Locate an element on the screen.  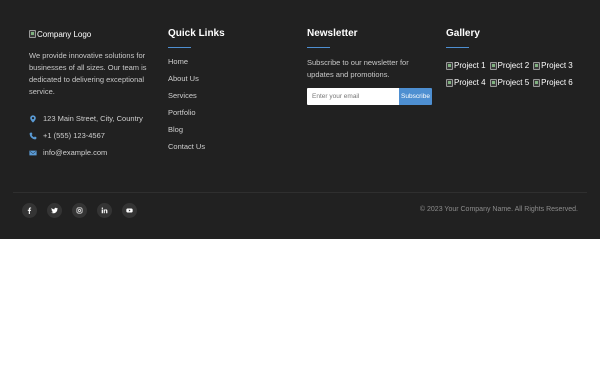
gallery-image-project-4: Project 4 is located at coordinates (466, 82).